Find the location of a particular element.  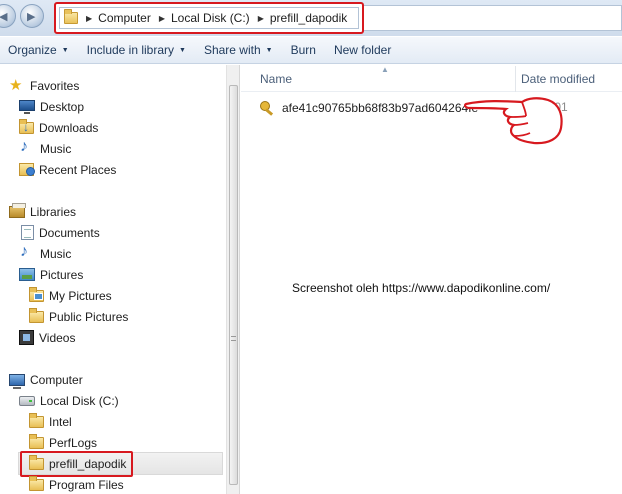

address-bar-empty-area is located at coordinates (493, 18).